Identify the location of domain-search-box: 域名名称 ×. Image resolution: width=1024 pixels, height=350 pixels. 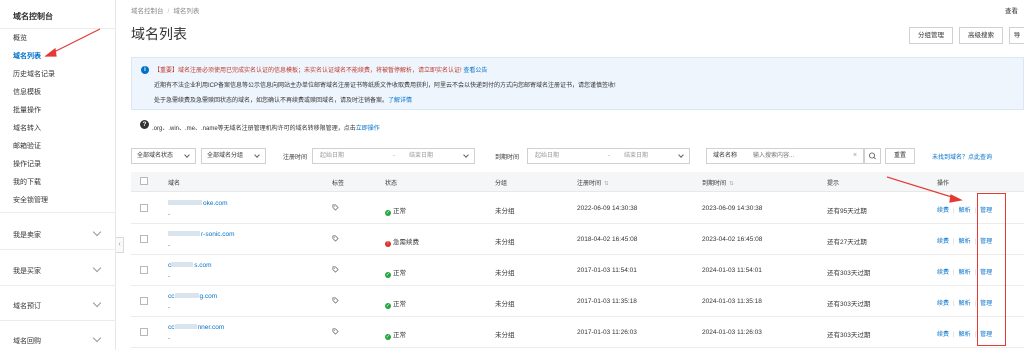
(785, 156).